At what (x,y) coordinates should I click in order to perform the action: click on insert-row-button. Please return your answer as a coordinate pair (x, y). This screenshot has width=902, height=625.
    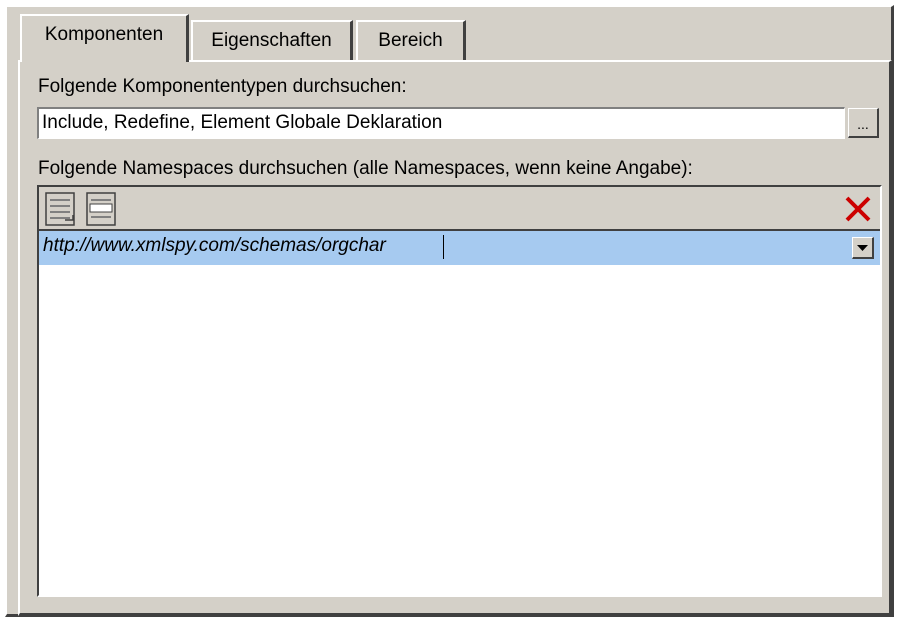
    Looking at the image, I should click on (103, 209).